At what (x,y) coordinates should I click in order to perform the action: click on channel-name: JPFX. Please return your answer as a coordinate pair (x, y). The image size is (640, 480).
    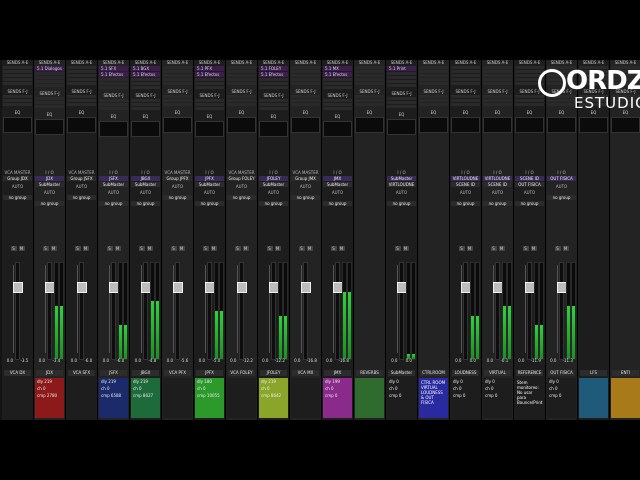
    Looking at the image, I should click on (209, 373).